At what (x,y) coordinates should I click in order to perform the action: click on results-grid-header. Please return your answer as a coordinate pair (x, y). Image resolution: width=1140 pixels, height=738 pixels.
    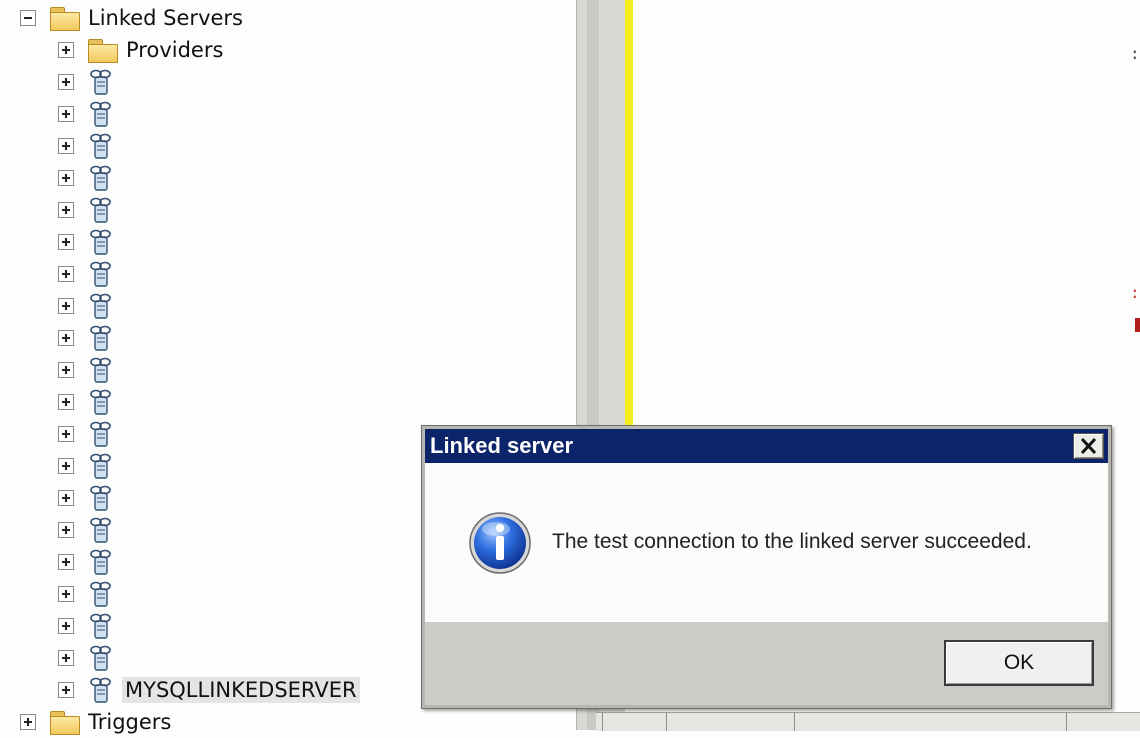
    Looking at the image, I should click on (868, 721).